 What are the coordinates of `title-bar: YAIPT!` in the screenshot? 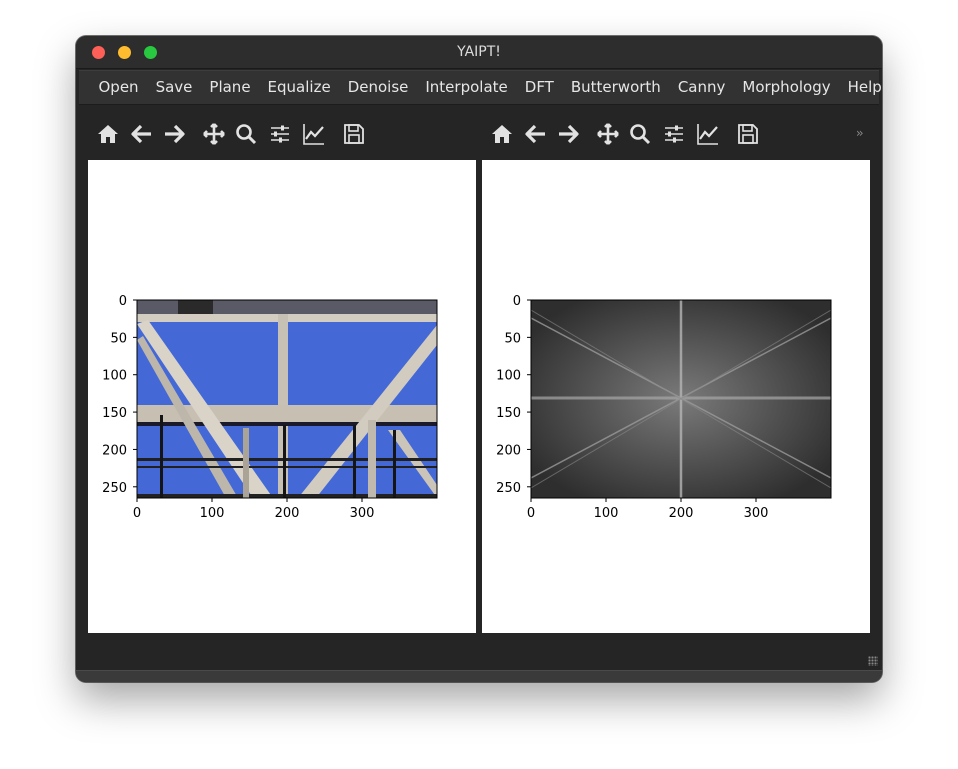 It's located at (479, 52).